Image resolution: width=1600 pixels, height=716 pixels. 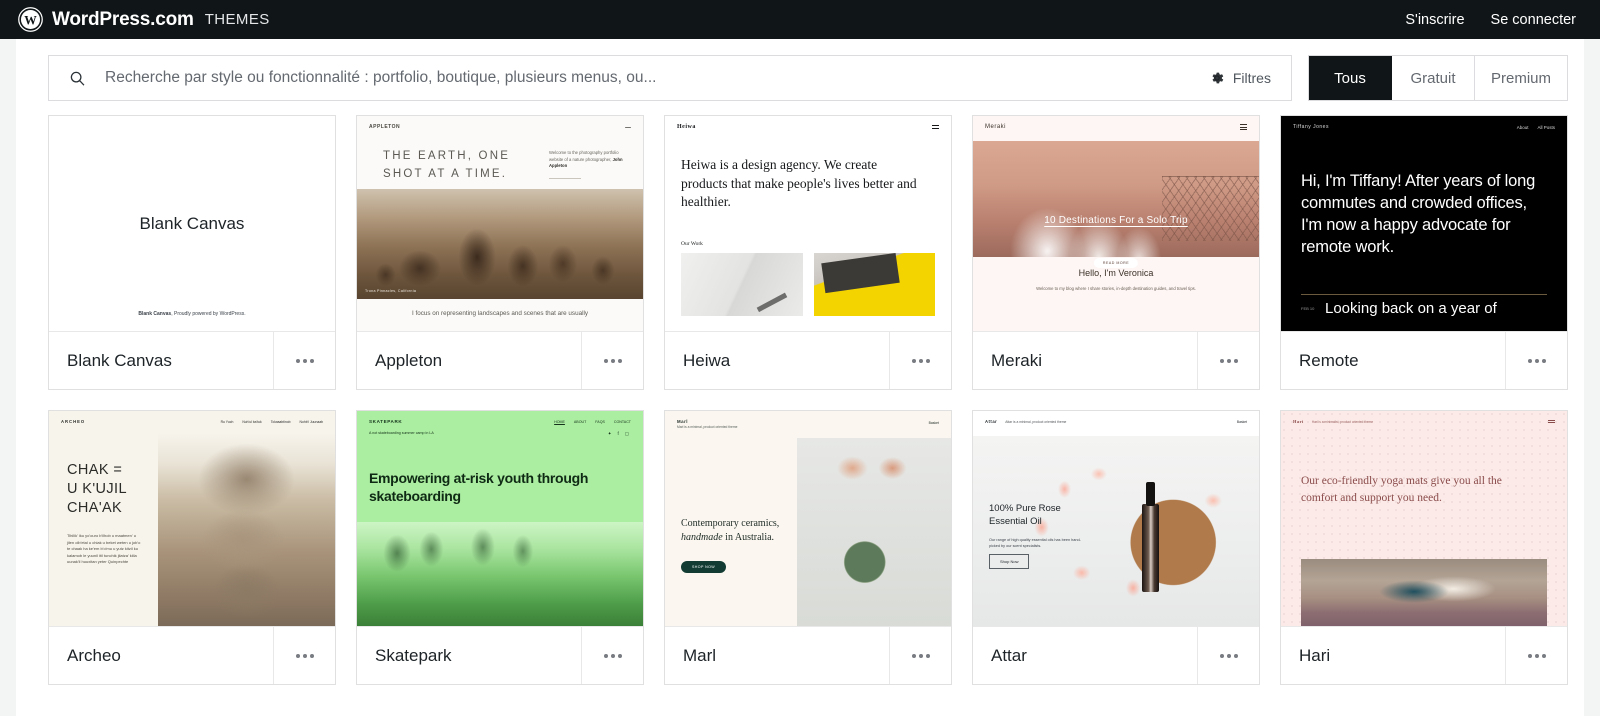 I want to click on mini-site-logo: Meraki, so click(x=996, y=127).